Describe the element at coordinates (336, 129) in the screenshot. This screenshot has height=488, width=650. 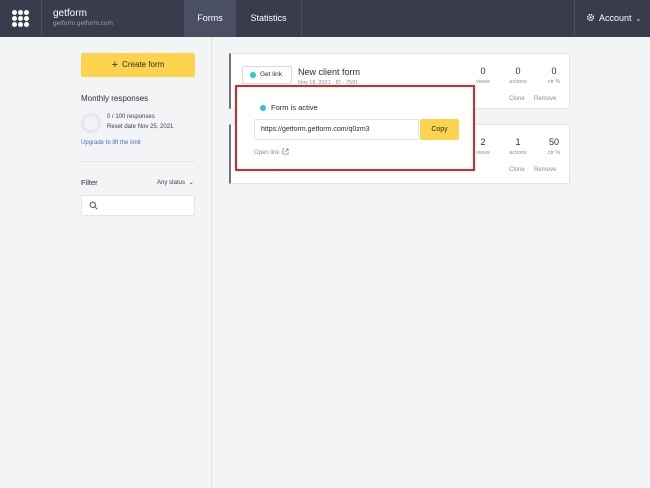
I see `form-url-field` at that location.